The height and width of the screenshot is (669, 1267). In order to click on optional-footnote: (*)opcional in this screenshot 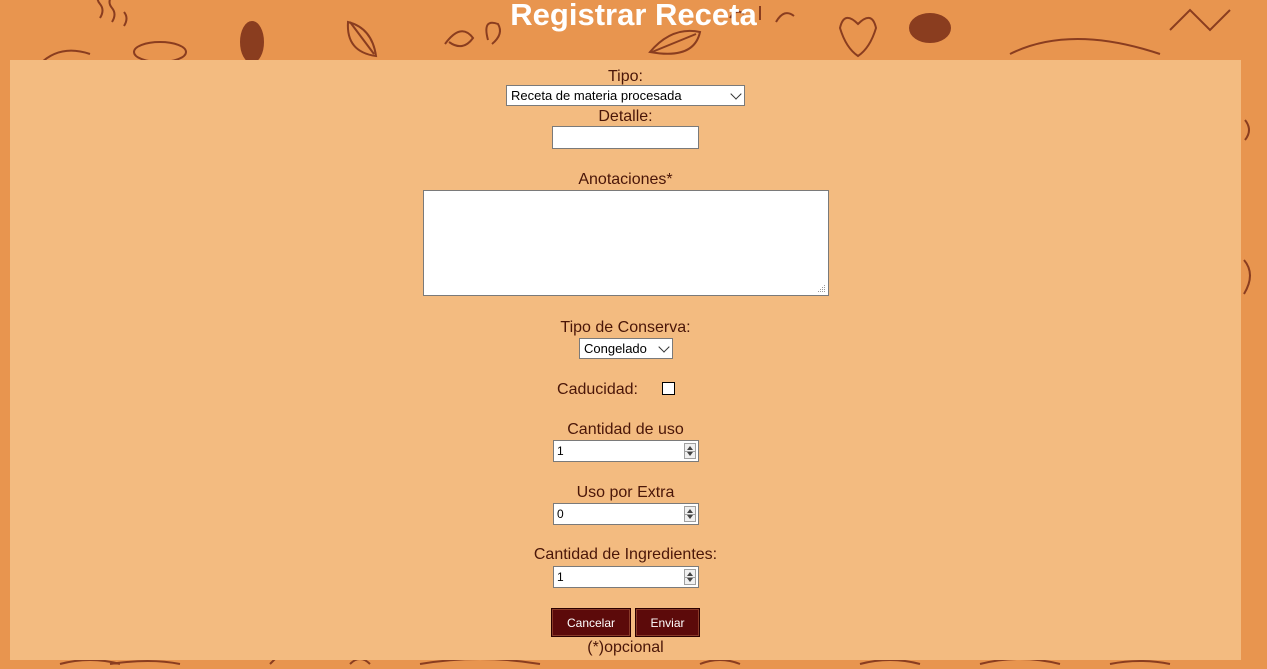, I will do `click(625, 647)`.